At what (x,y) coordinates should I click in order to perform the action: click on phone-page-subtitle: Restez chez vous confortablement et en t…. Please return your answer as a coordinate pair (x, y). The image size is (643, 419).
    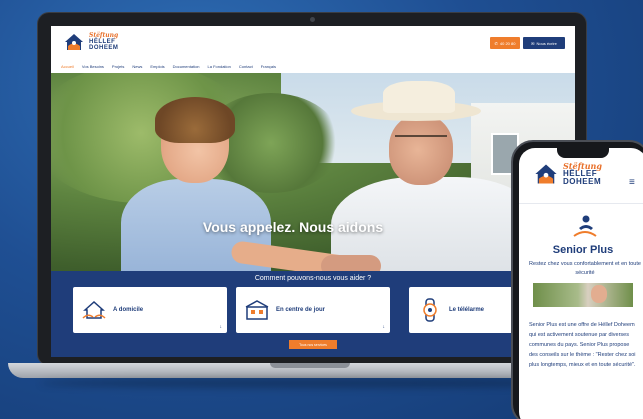
    Looking at the image, I should click on (585, 268).